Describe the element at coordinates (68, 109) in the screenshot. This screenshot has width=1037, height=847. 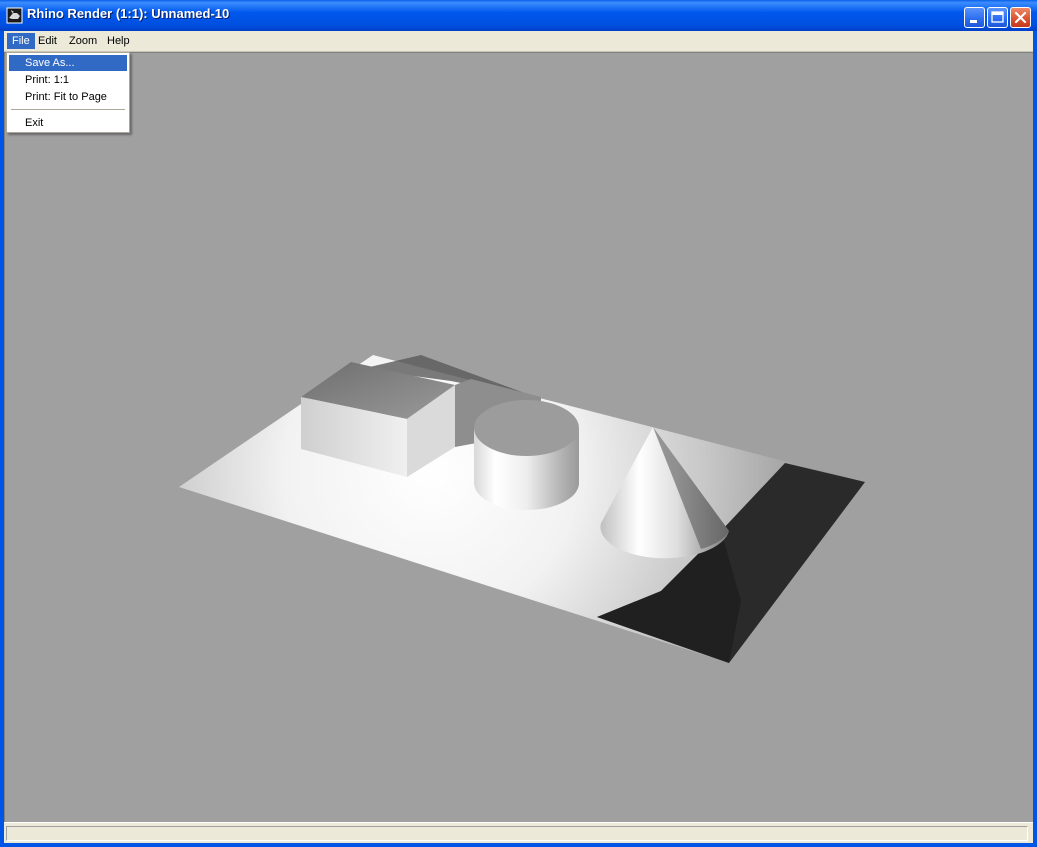
I see `menu-separator` at that location.